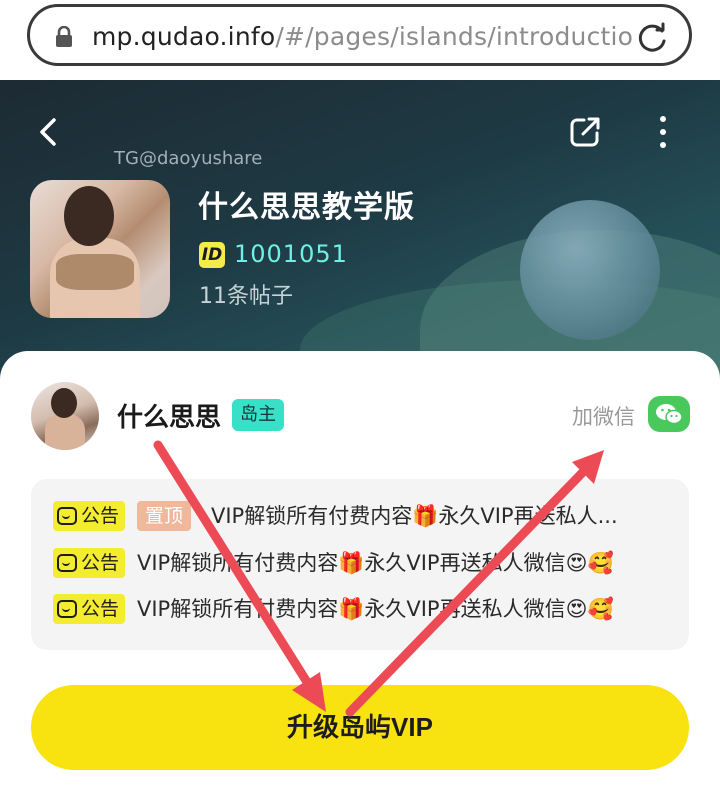  I want to click on island-name: 什么思思教学版, so click(306, 207).